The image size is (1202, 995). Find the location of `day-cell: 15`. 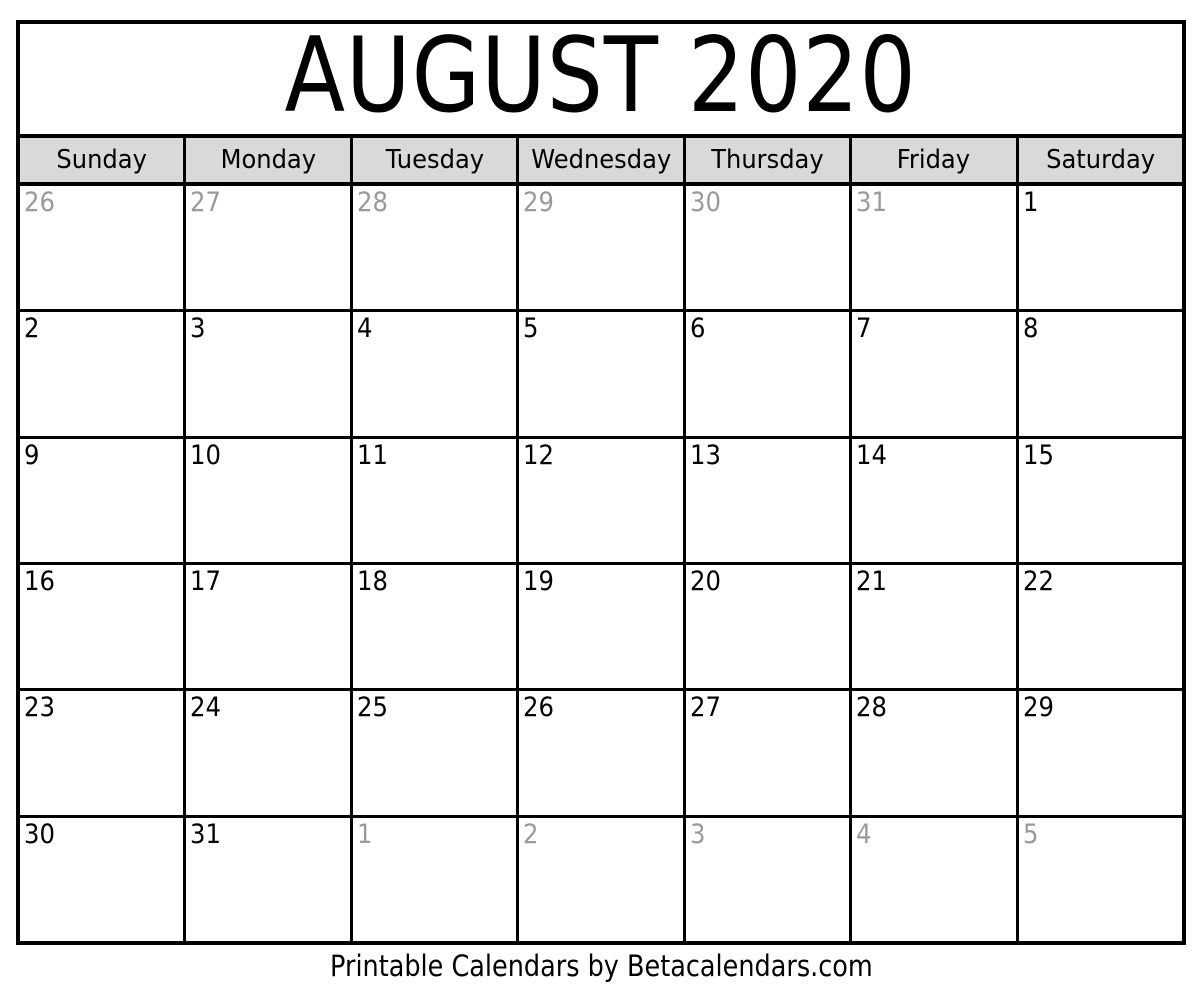

day-cell: 15 is located at coordinates (1100, 500).